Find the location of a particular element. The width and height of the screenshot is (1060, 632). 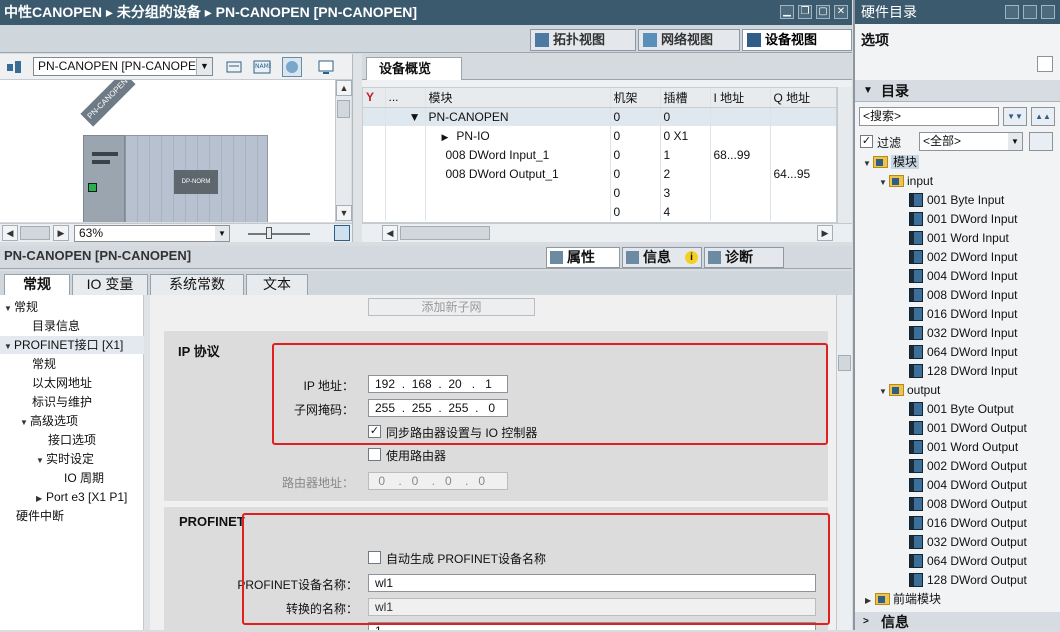

tab-io-tags: IO 变量 is located at coordinates (110, 284).